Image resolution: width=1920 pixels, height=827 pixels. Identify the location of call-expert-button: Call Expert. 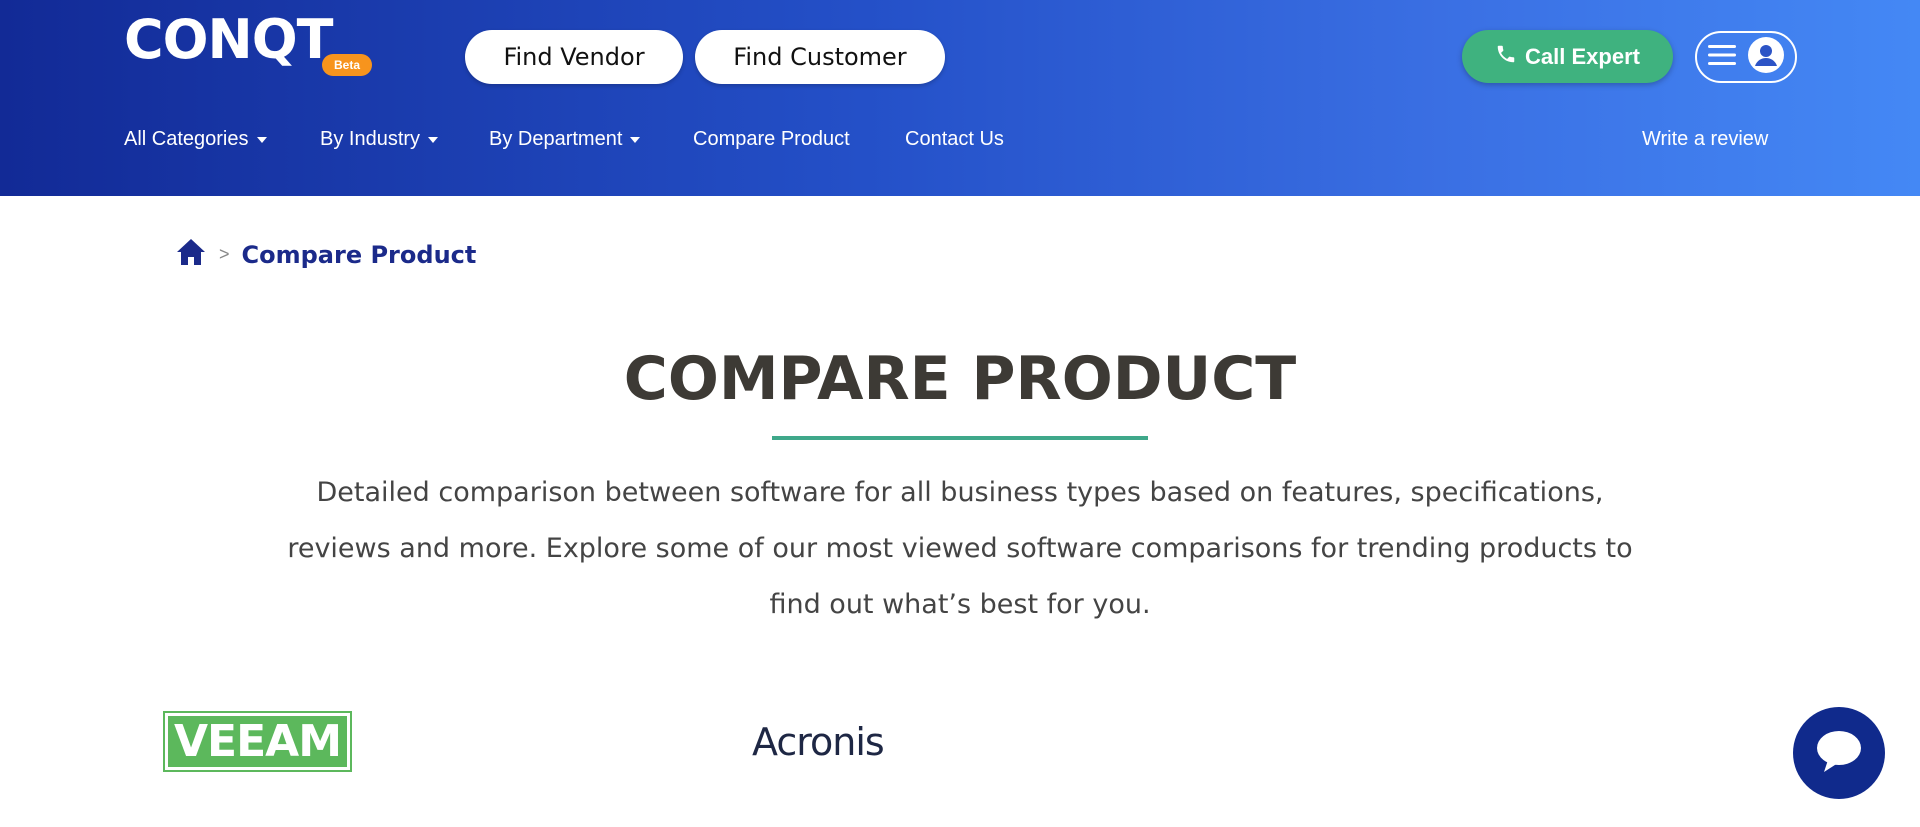
(1567, 56).